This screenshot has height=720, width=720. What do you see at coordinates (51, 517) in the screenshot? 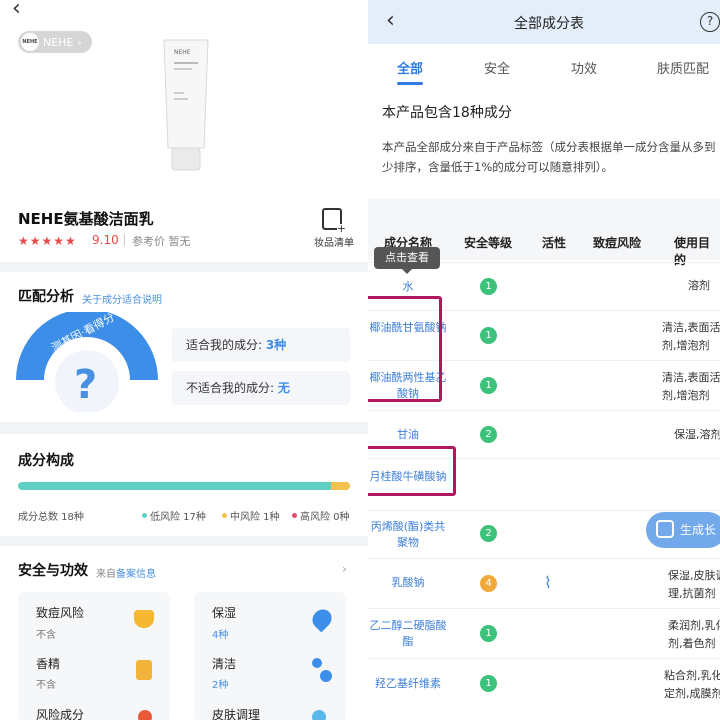
I see `total-ingredients: 成分总数 18种` at bounding box center [51, 517].